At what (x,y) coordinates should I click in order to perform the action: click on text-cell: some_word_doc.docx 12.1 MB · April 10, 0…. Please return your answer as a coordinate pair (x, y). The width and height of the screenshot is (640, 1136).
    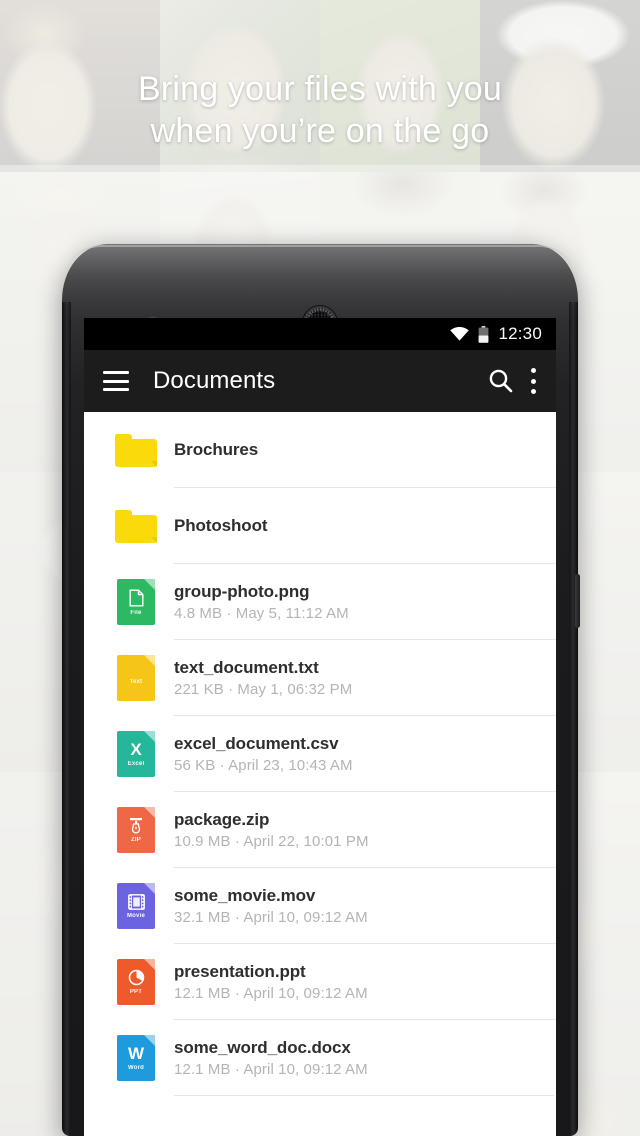
    Looking at the image, I should click on (365, 1058).